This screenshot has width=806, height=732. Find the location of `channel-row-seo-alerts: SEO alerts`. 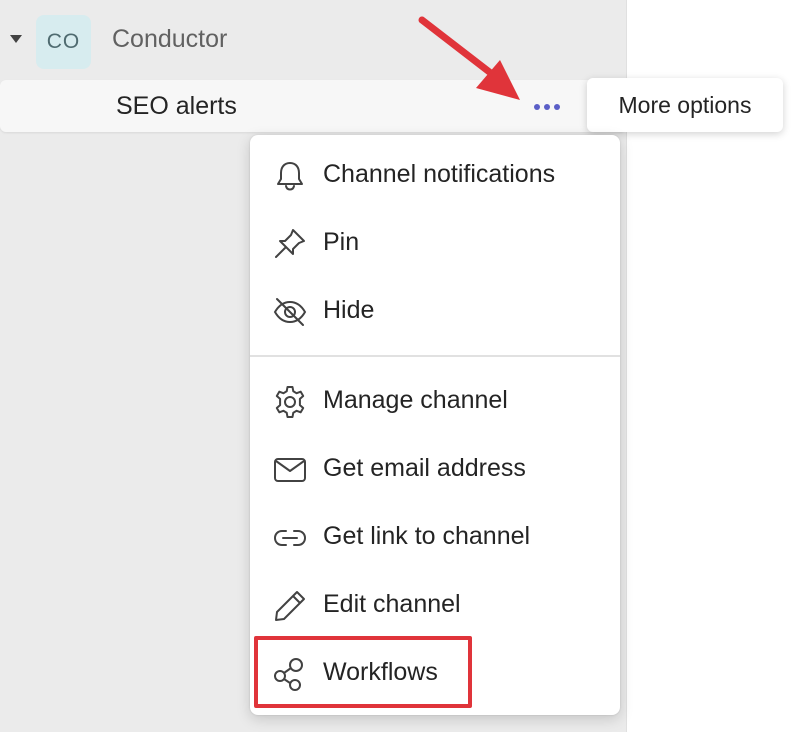

channel-row-seo-alerts: SEO alerts is located at coordinates (313, 106).